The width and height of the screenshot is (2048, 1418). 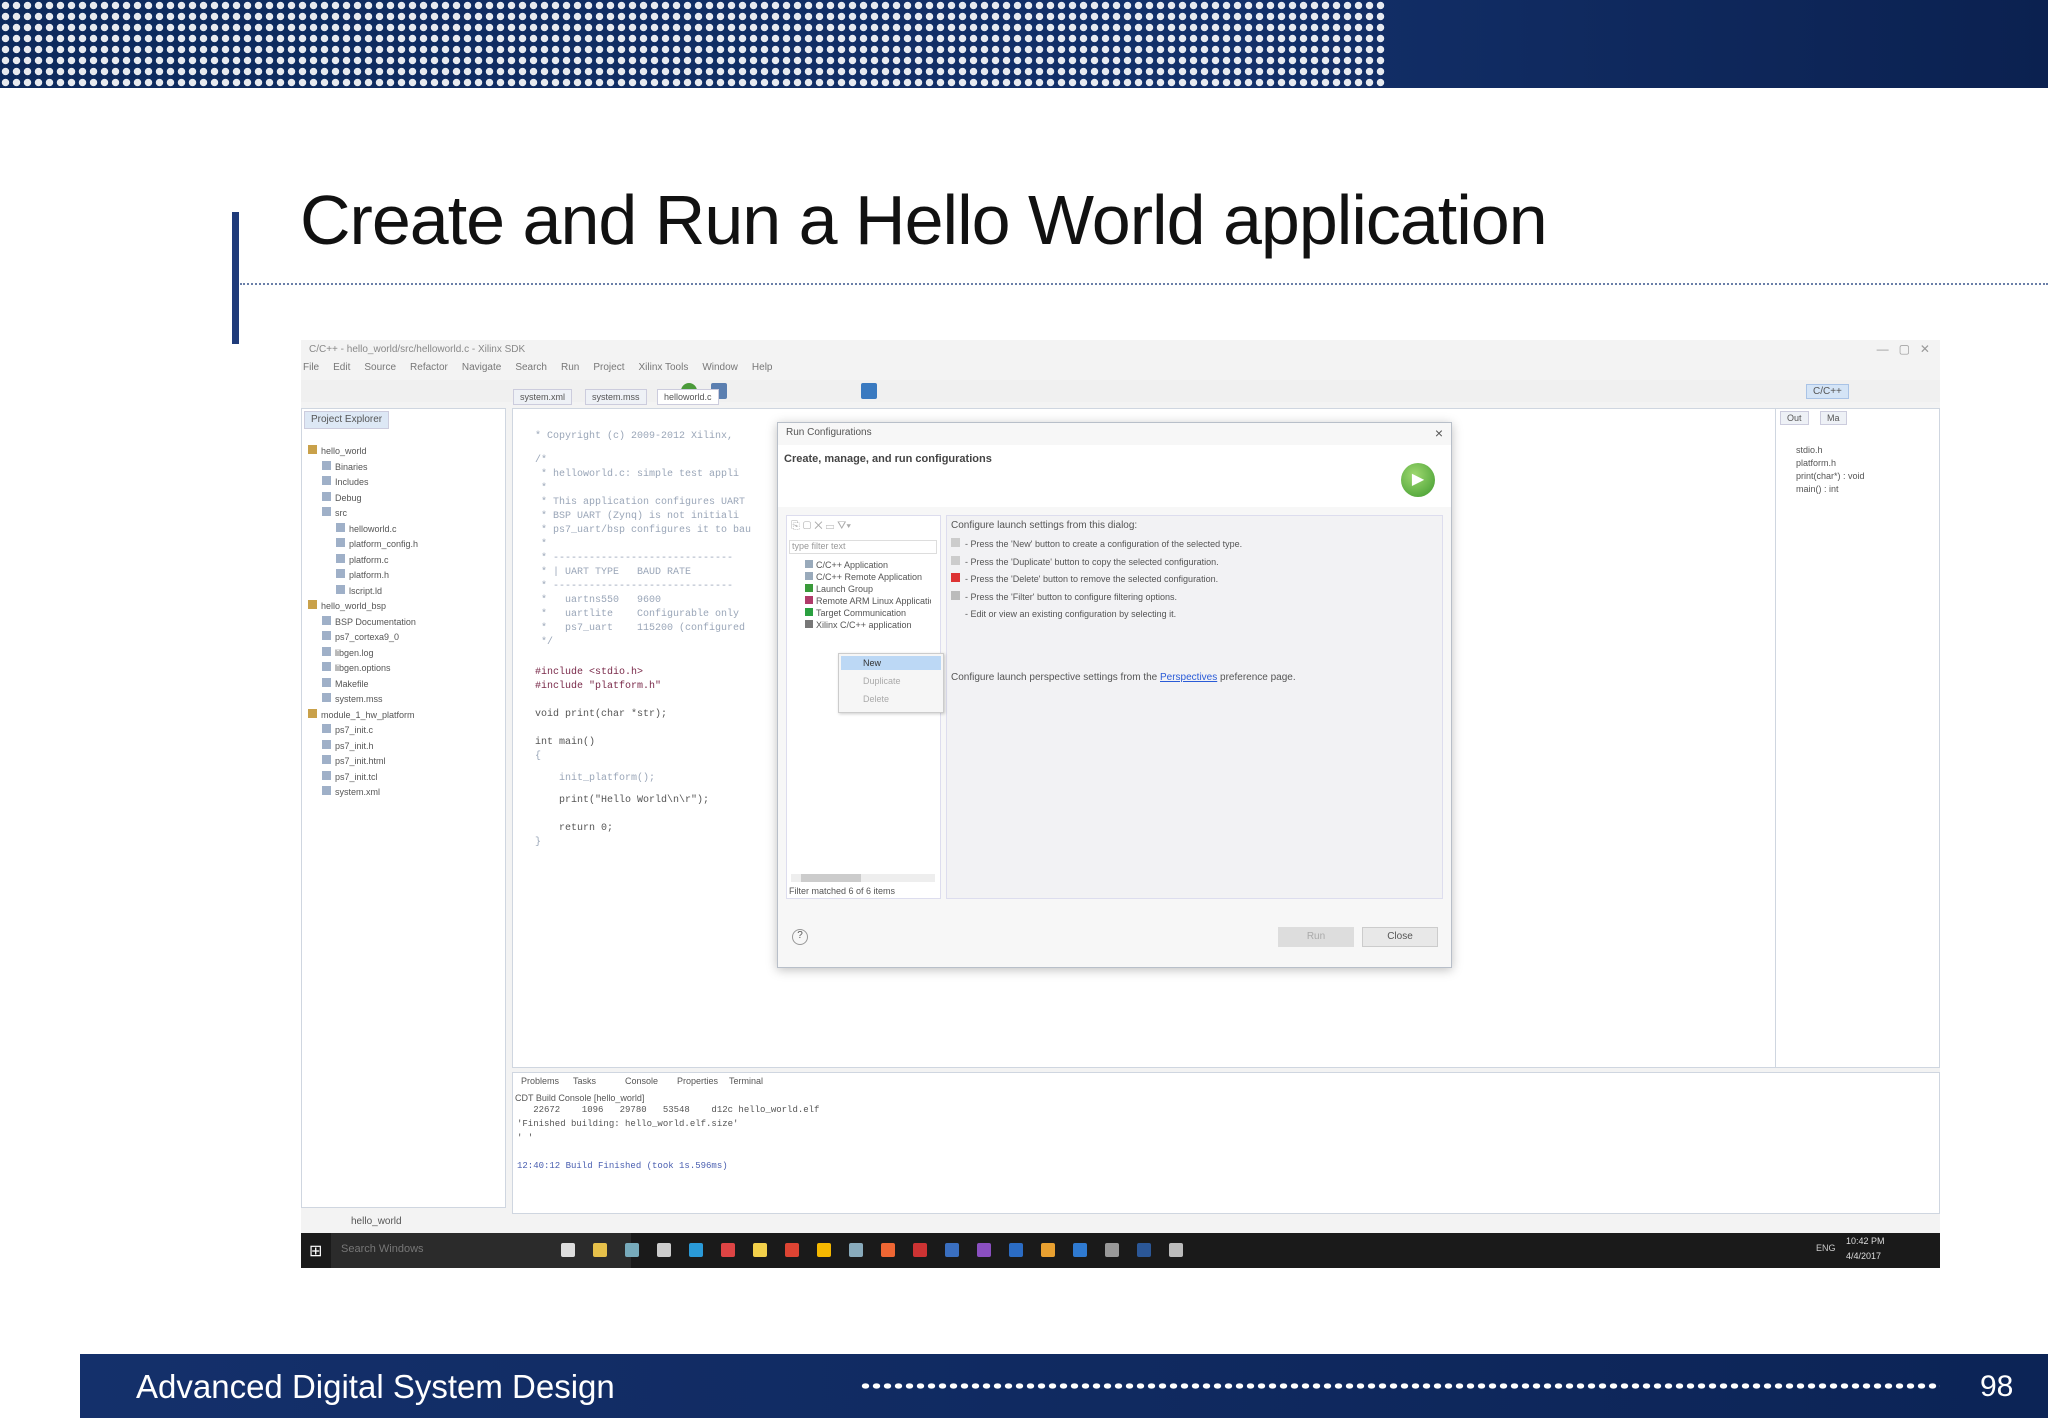 I want to click on tab-console: Console, so click(x=642, y=1081).